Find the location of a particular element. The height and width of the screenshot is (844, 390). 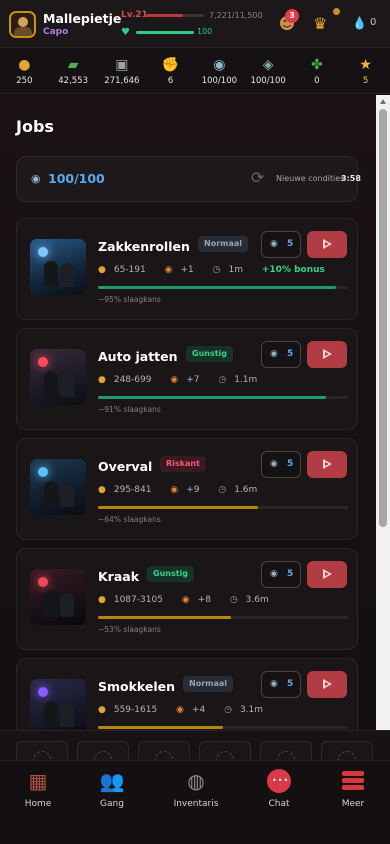

home-icon: ▦ is located at coordinates (38, 781).